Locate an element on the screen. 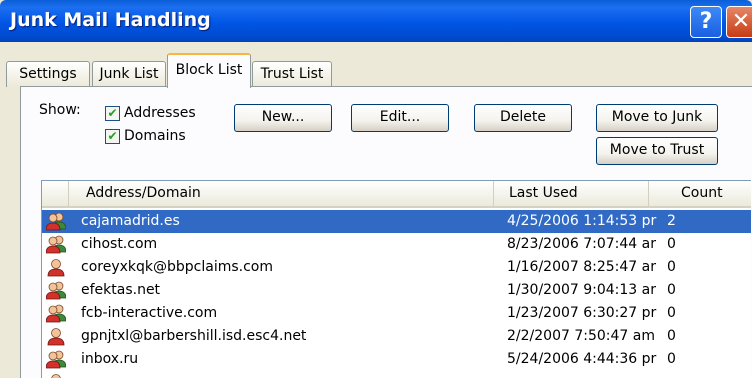 This screenshot has height=378, width=752. row-last-used: 2/2/2007 7:50:47 am is located at coordinates (581, 336).